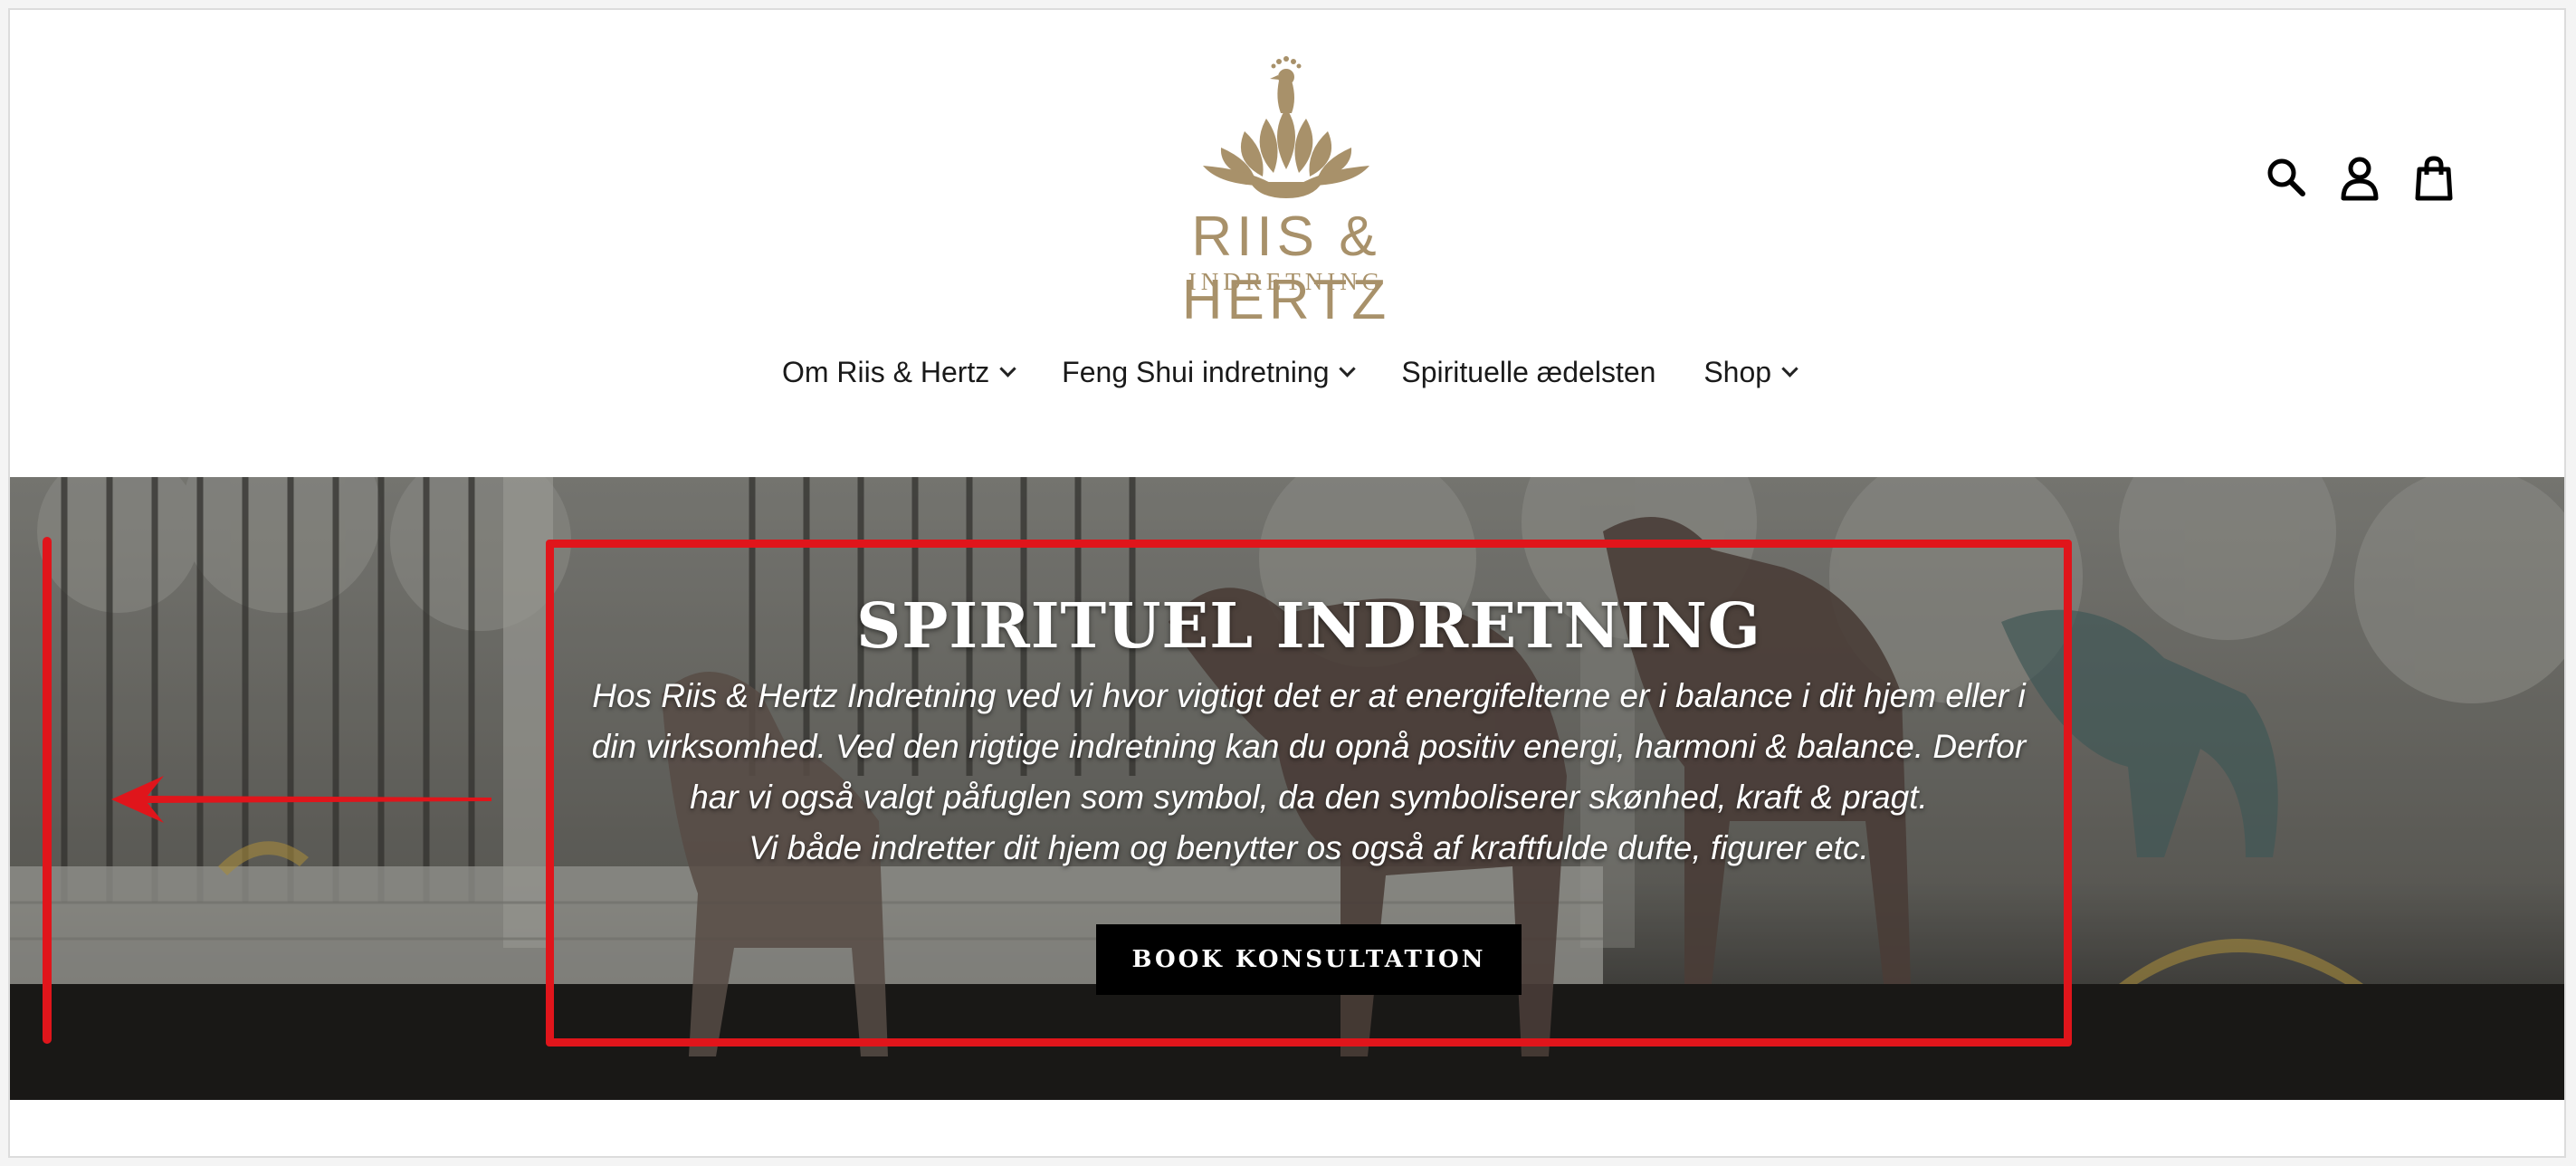  Describe the element at coordinates (1738, 372) in the screenshot. I see `nav-label: Shop` at that location.